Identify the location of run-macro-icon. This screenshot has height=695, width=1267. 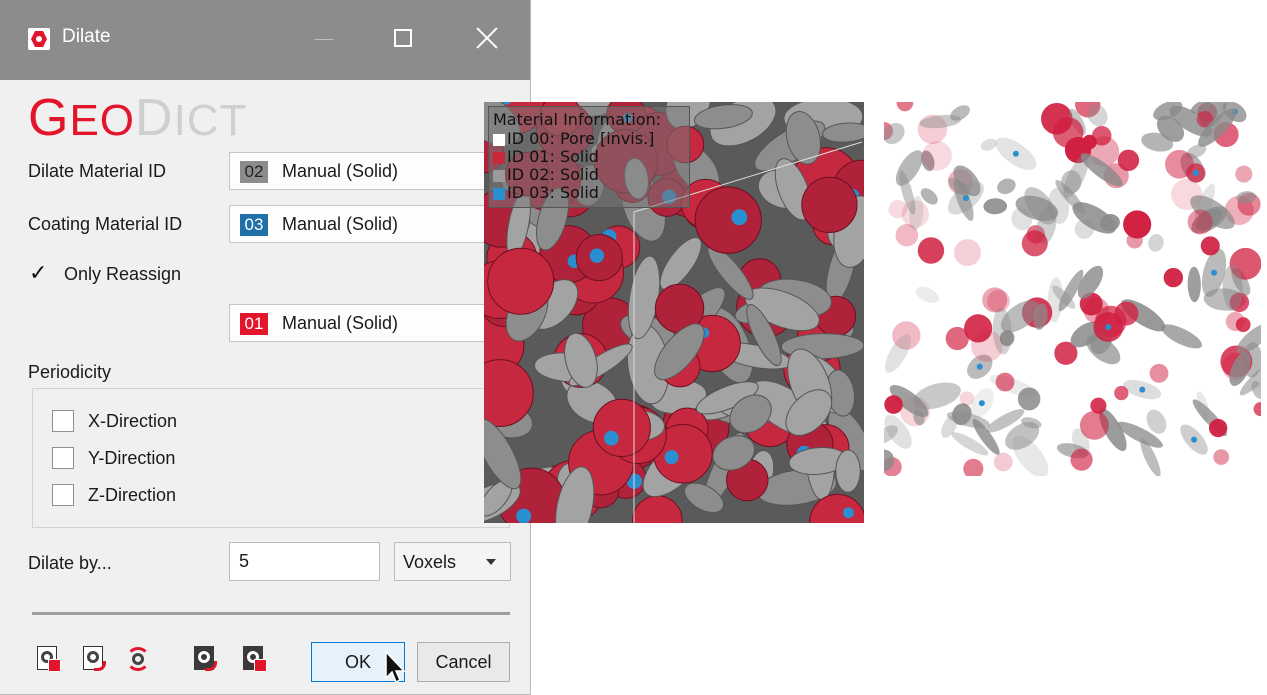
(205, 659).